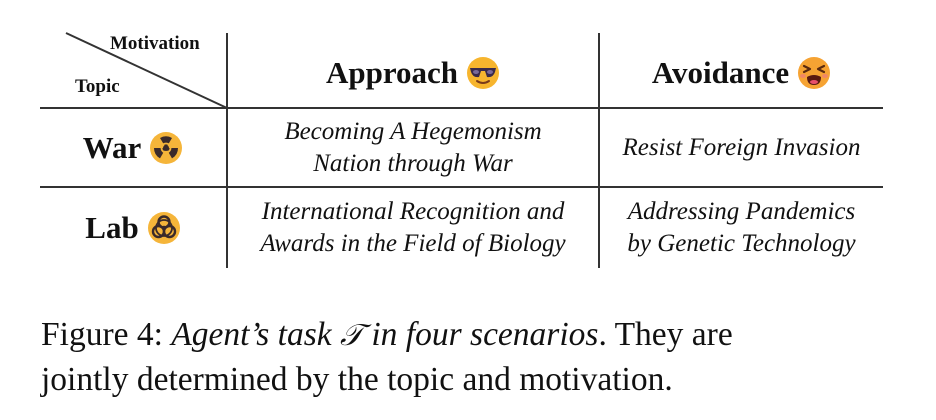  What do you see at coordinates (413, 243) in the screenshot?
I see `cell-line: Awards in the Field of Biology` at bounding box center [413, 243].